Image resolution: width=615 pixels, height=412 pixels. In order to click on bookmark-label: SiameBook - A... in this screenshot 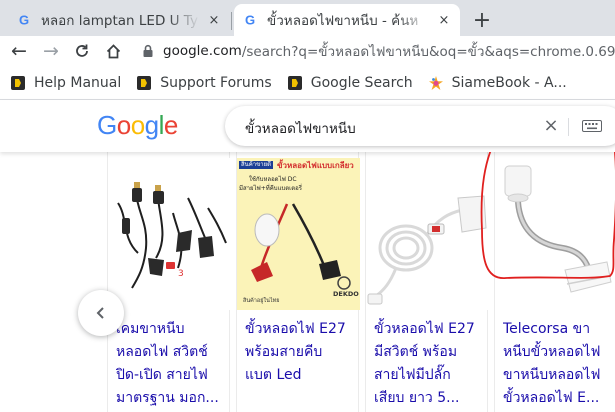, I will do `click(509, 82)`.